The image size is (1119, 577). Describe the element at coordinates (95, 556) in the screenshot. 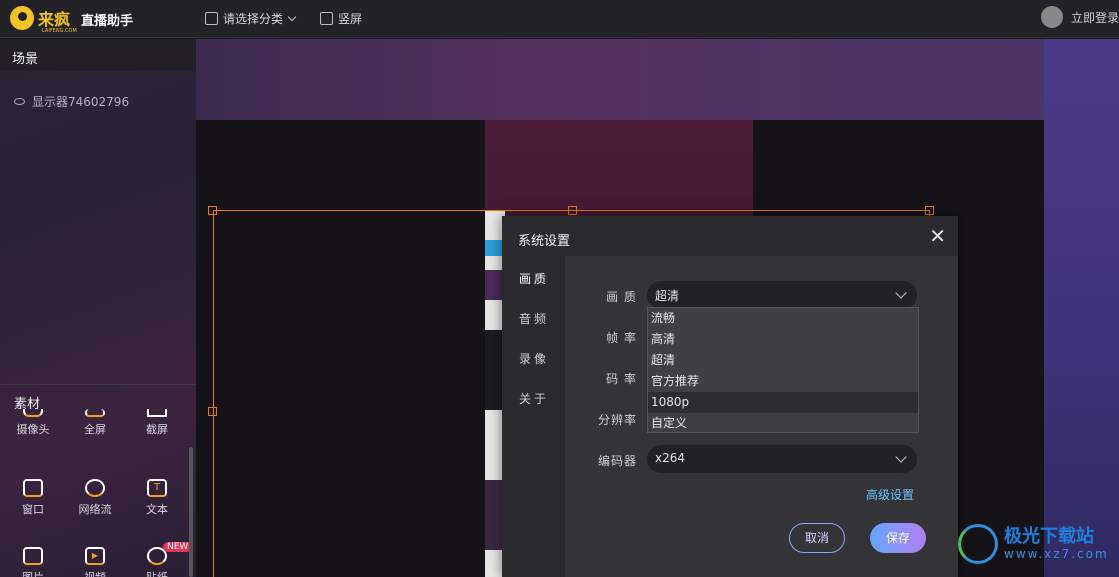

I see `video-icon: ▶` at that location.